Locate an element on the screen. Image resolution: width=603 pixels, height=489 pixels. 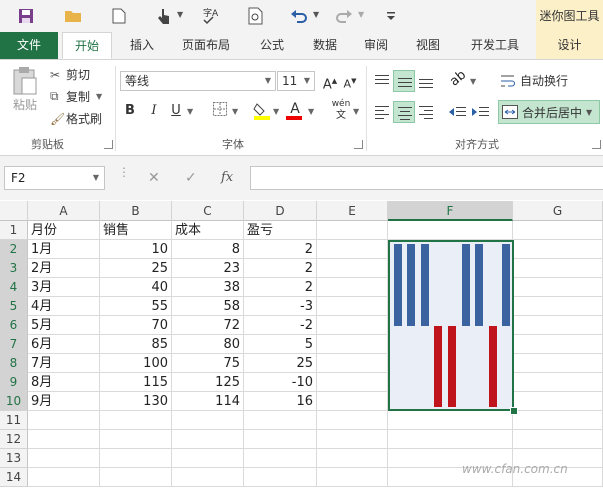
font-launcher-icon is located at coordinates (358, 144).